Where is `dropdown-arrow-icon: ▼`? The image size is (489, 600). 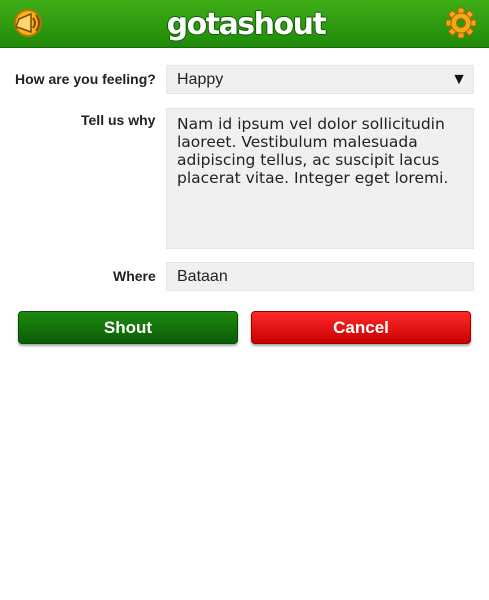
dropdown-arrow-icon: ▼ is located at coordinates (459, 79).